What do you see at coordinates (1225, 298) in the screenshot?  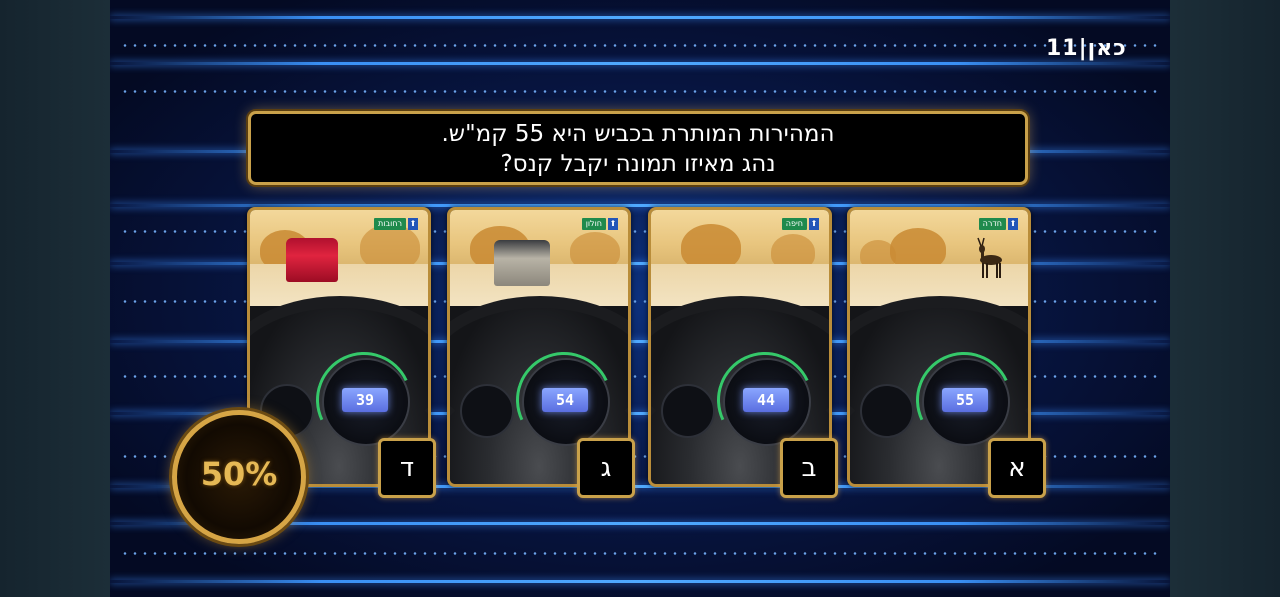 I see `right-letterbox` at bounding box center [1225, 298].